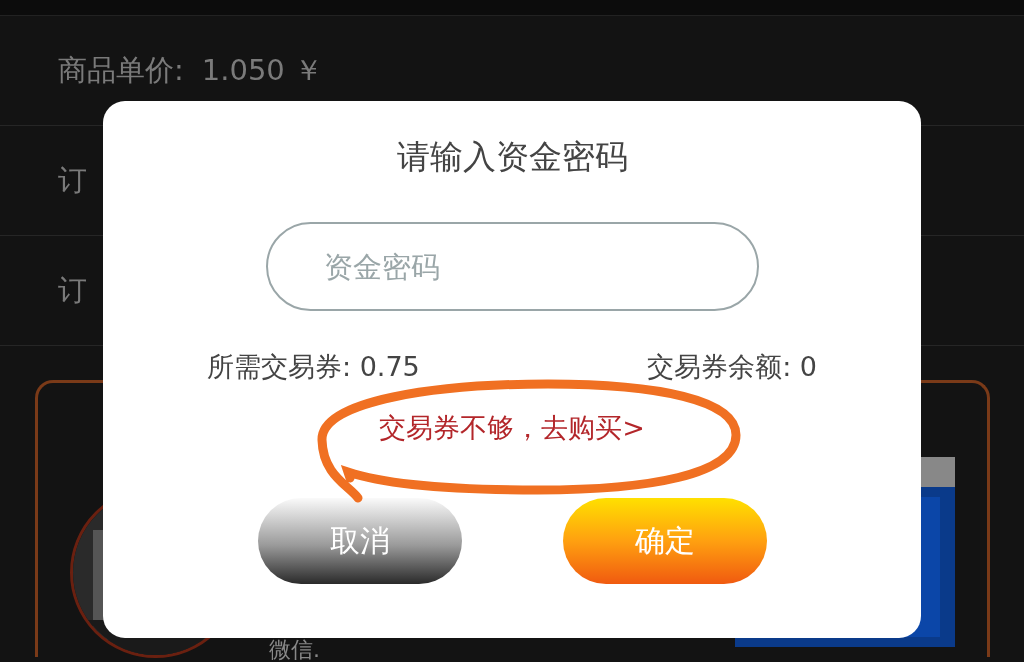 Image resolution: width=1024 pixels, height=662 pixels. I want to click on cancel-button: 取消, so click(359, 541).